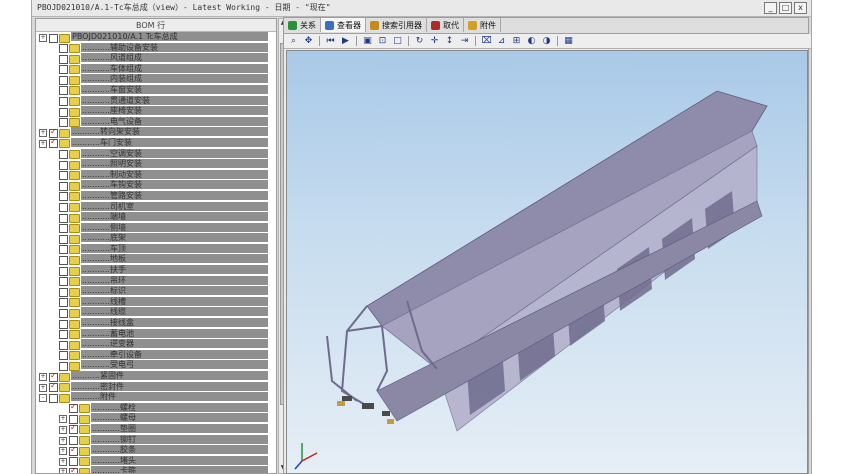 The image size is (843, 474). Describe the element at coordinates (156, 69) in the screenshot. I see `bom-row: ...........车体组成` at that location.